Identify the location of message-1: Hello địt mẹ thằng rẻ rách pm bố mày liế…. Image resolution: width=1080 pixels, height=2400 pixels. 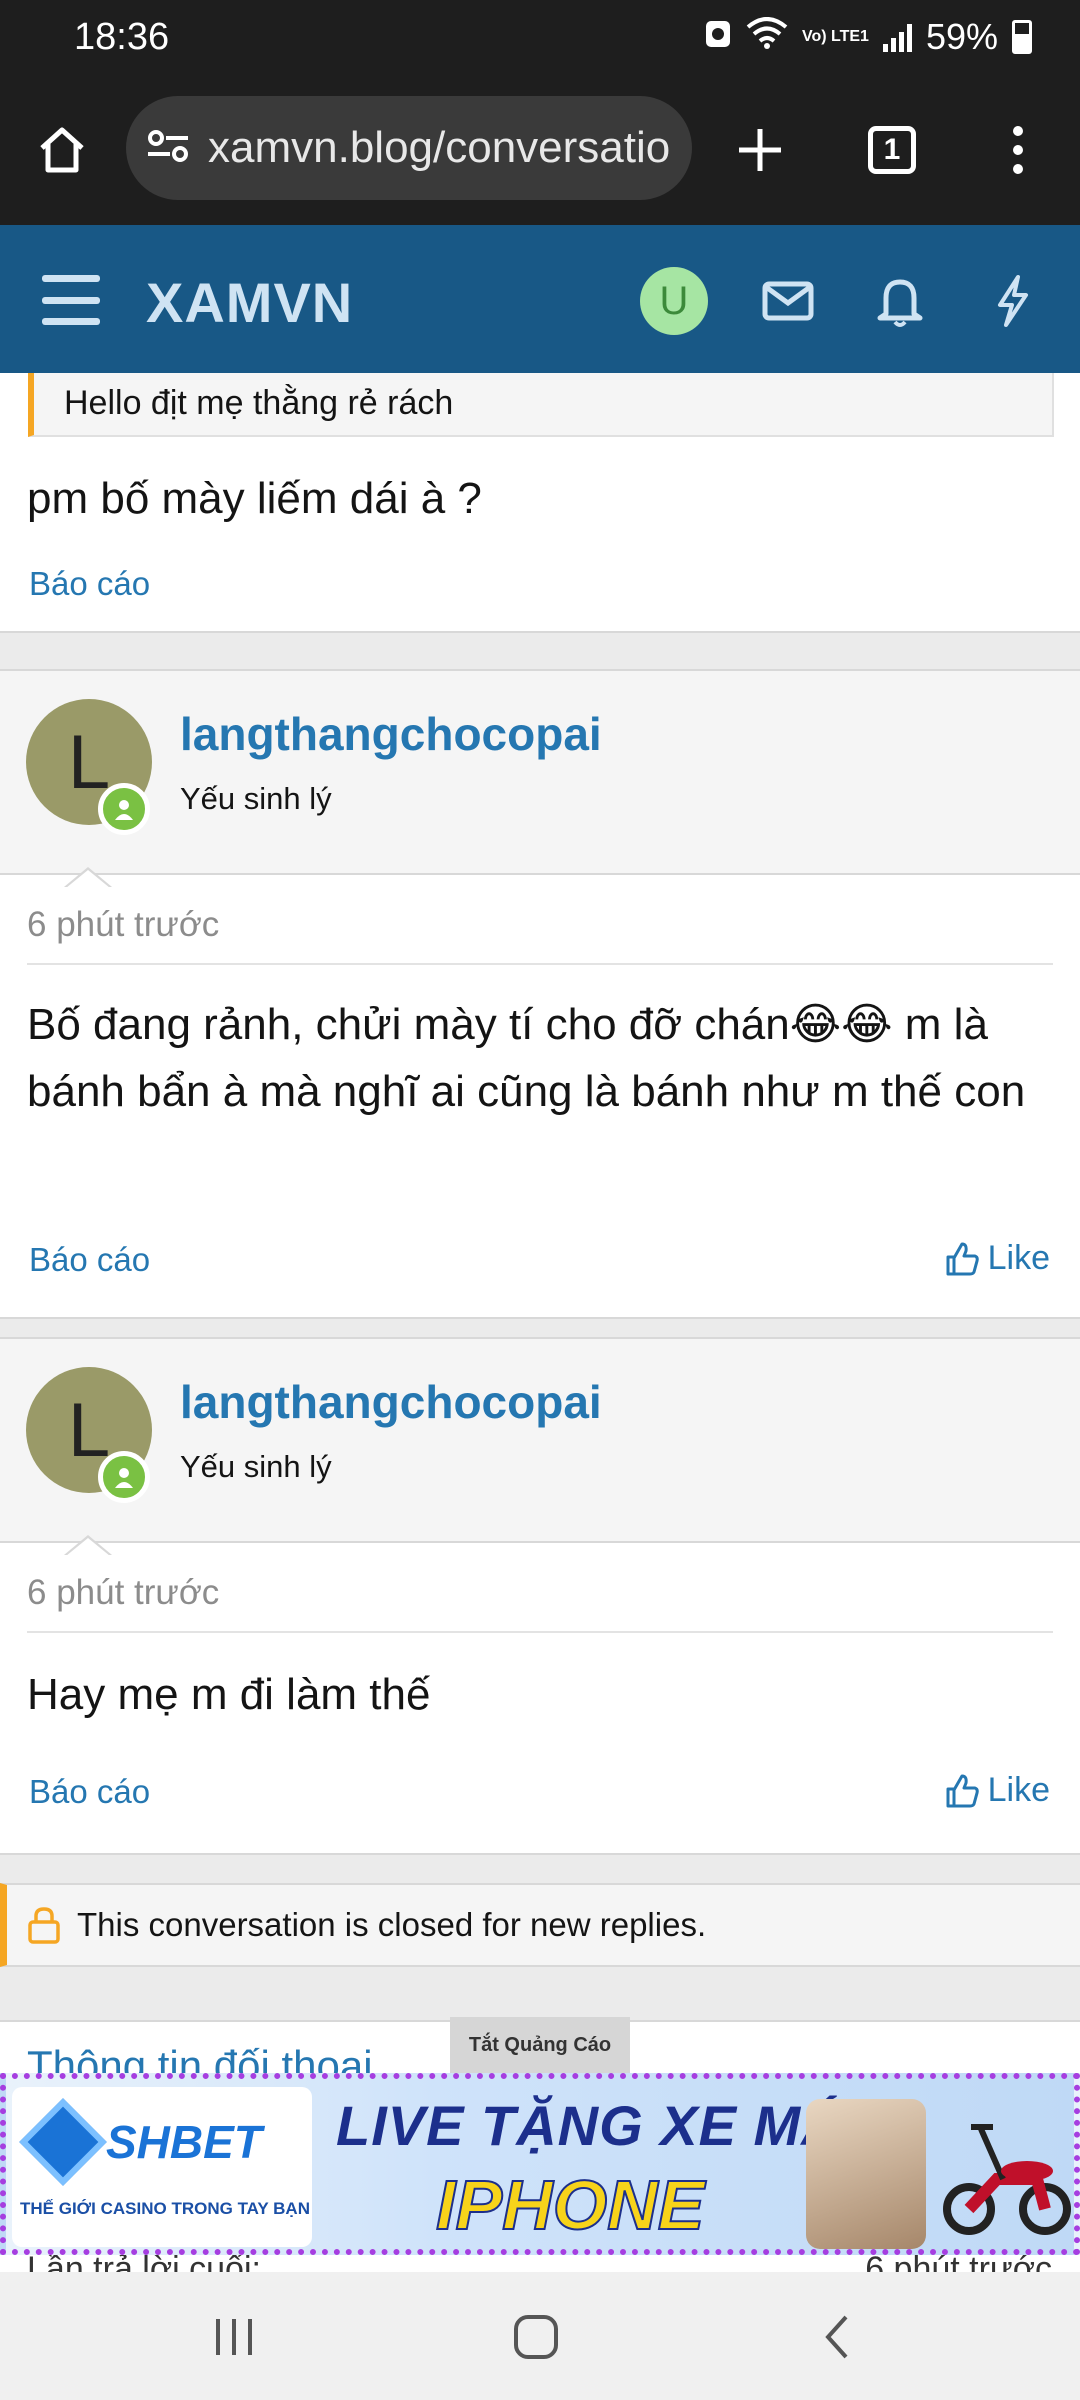
(540, 503).